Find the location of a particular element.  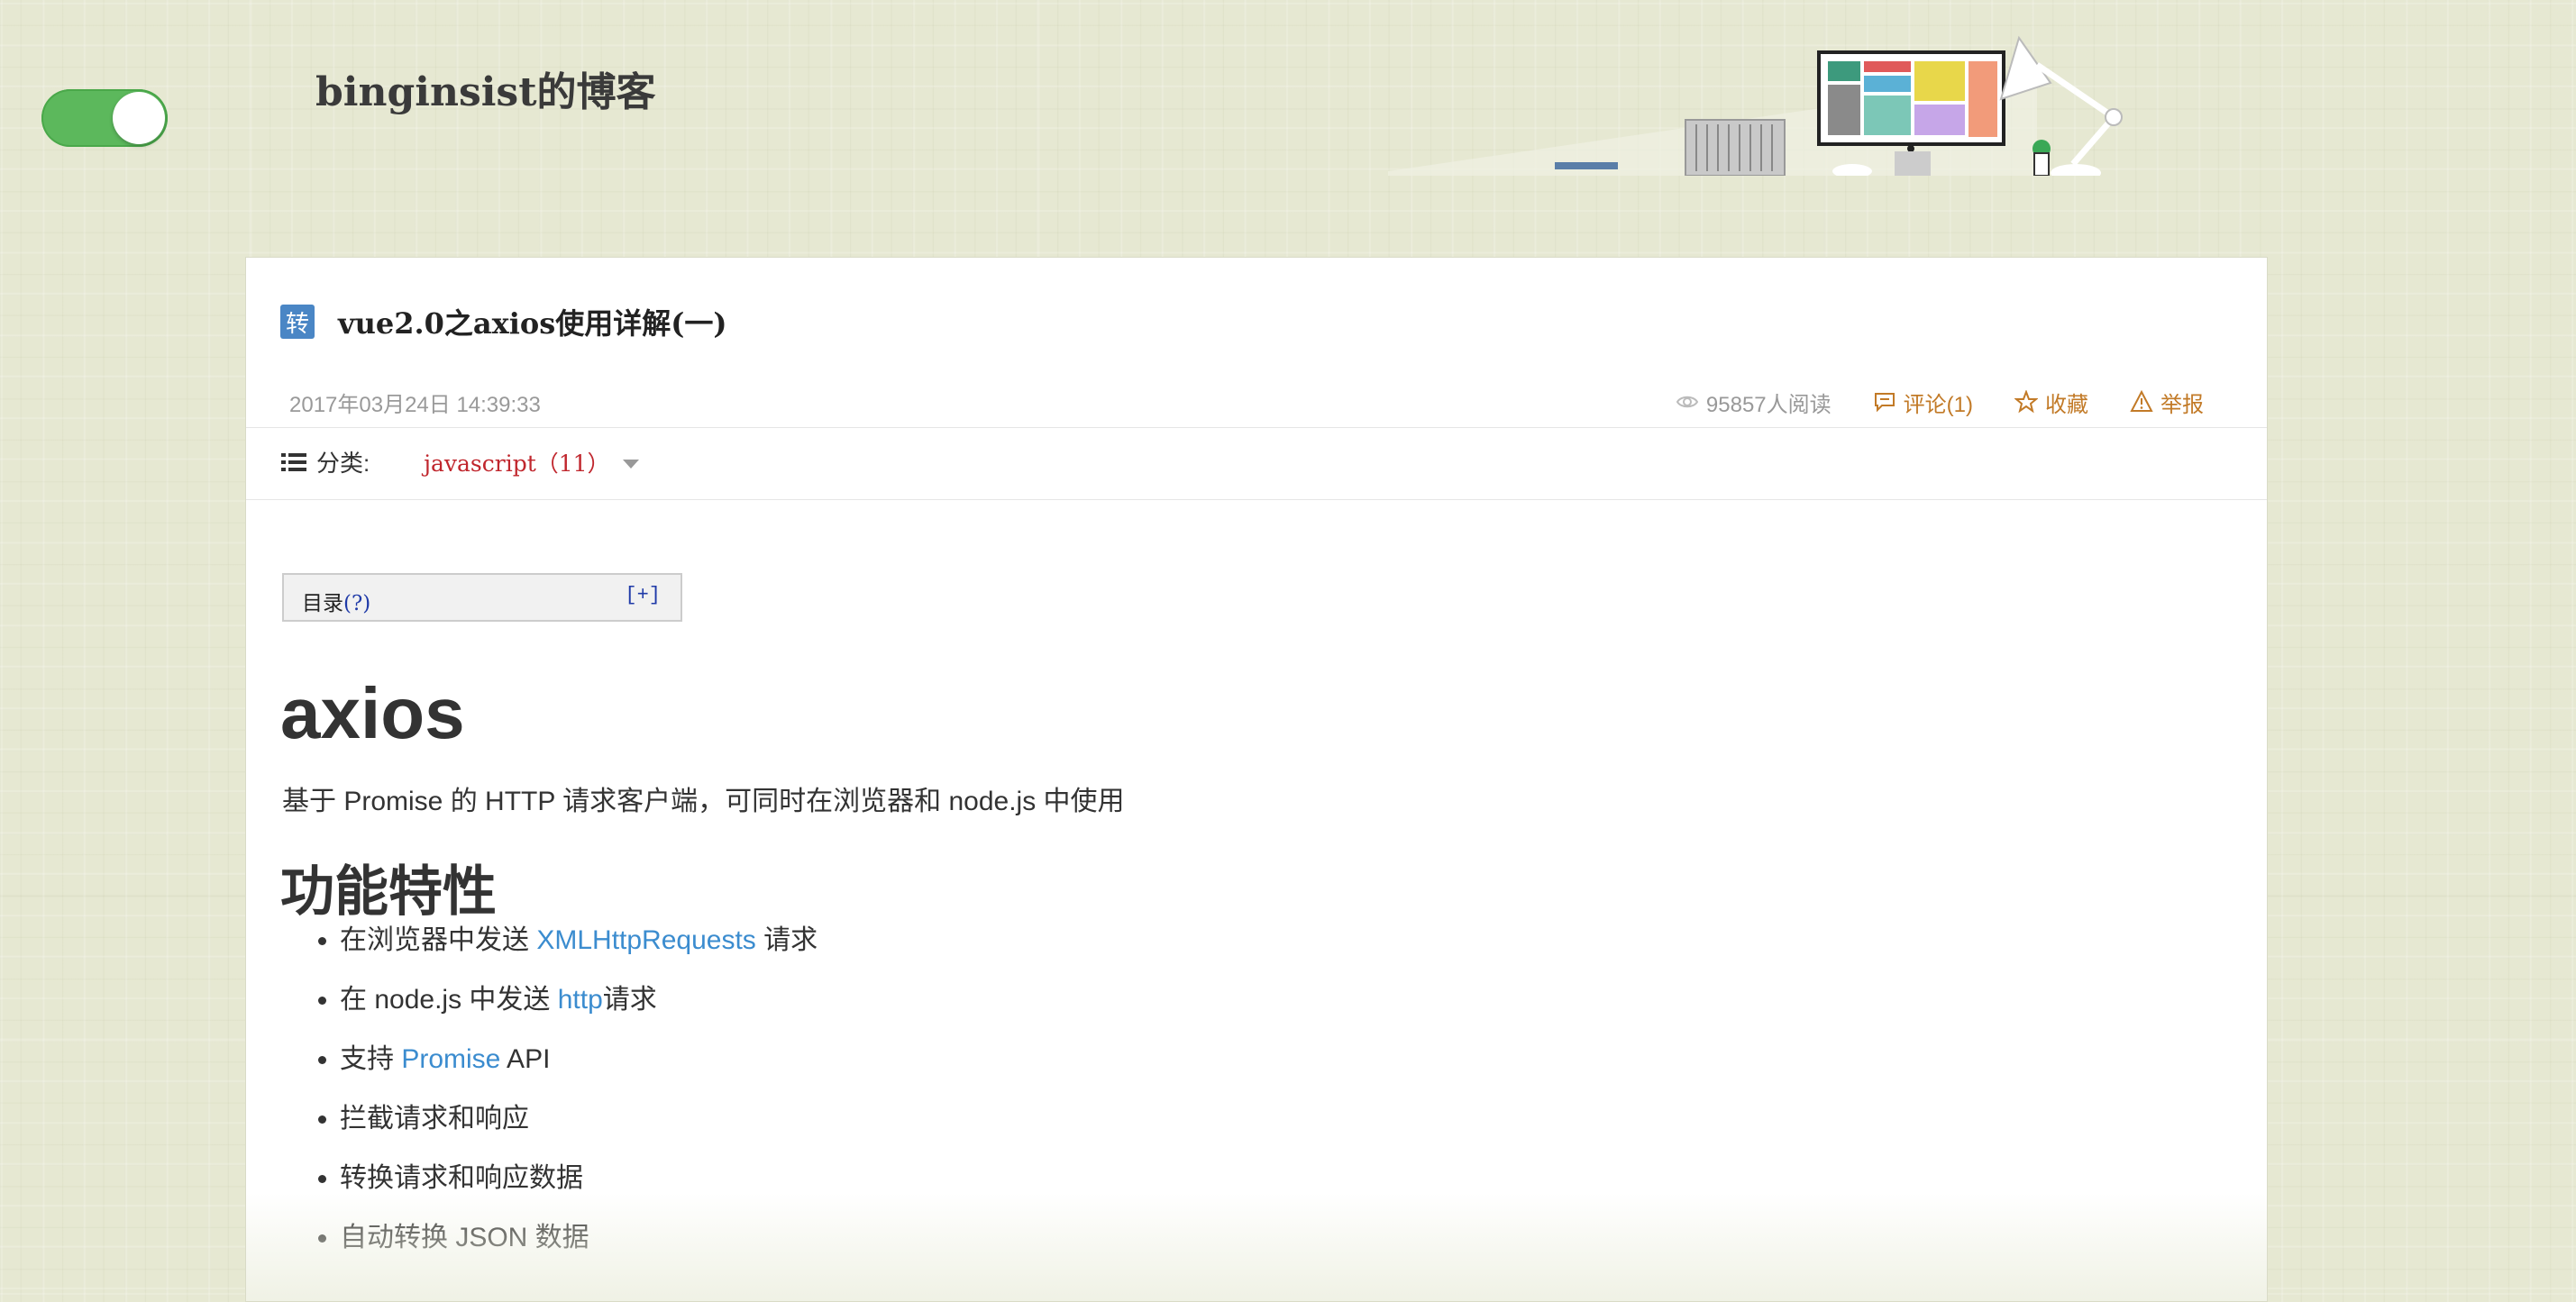

list-icon is located at coordinates (293, 461).